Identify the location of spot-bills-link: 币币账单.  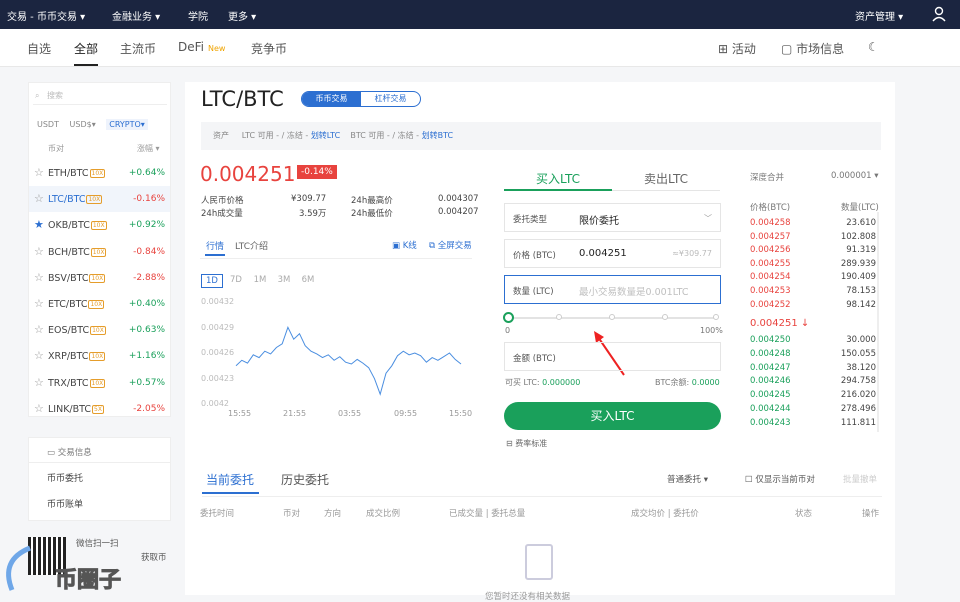
(65, 503).